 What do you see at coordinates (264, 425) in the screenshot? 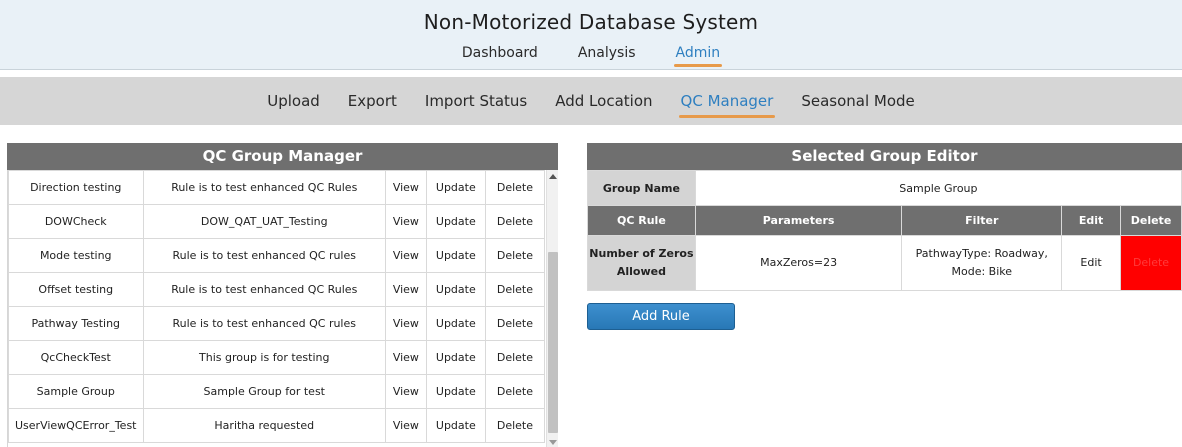
I see `group-description: Haritha requested` at bounding box center [264, 425].